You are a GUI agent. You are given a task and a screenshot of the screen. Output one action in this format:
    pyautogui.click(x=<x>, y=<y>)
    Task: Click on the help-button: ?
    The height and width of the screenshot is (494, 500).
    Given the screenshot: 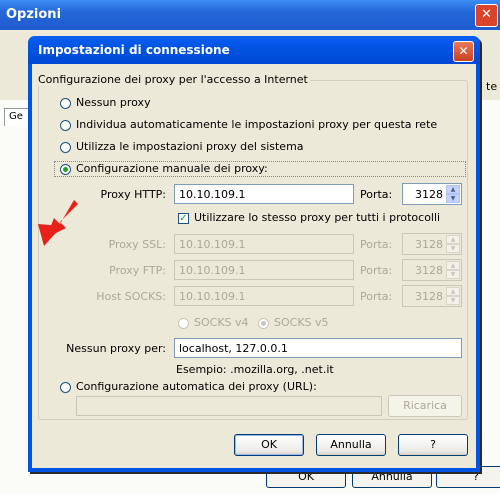 What is the action you would take?
    pyautogui.click(x=433, y=445)
    